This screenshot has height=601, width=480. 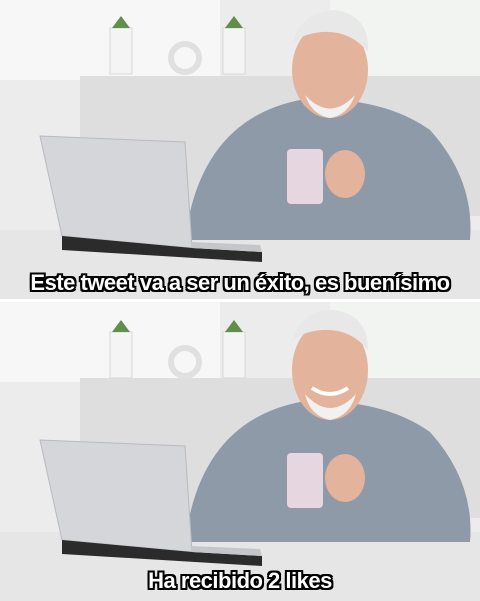 I want to click on bottom-caption: Ha recibido 2 likes, so click(x=240, y=580).